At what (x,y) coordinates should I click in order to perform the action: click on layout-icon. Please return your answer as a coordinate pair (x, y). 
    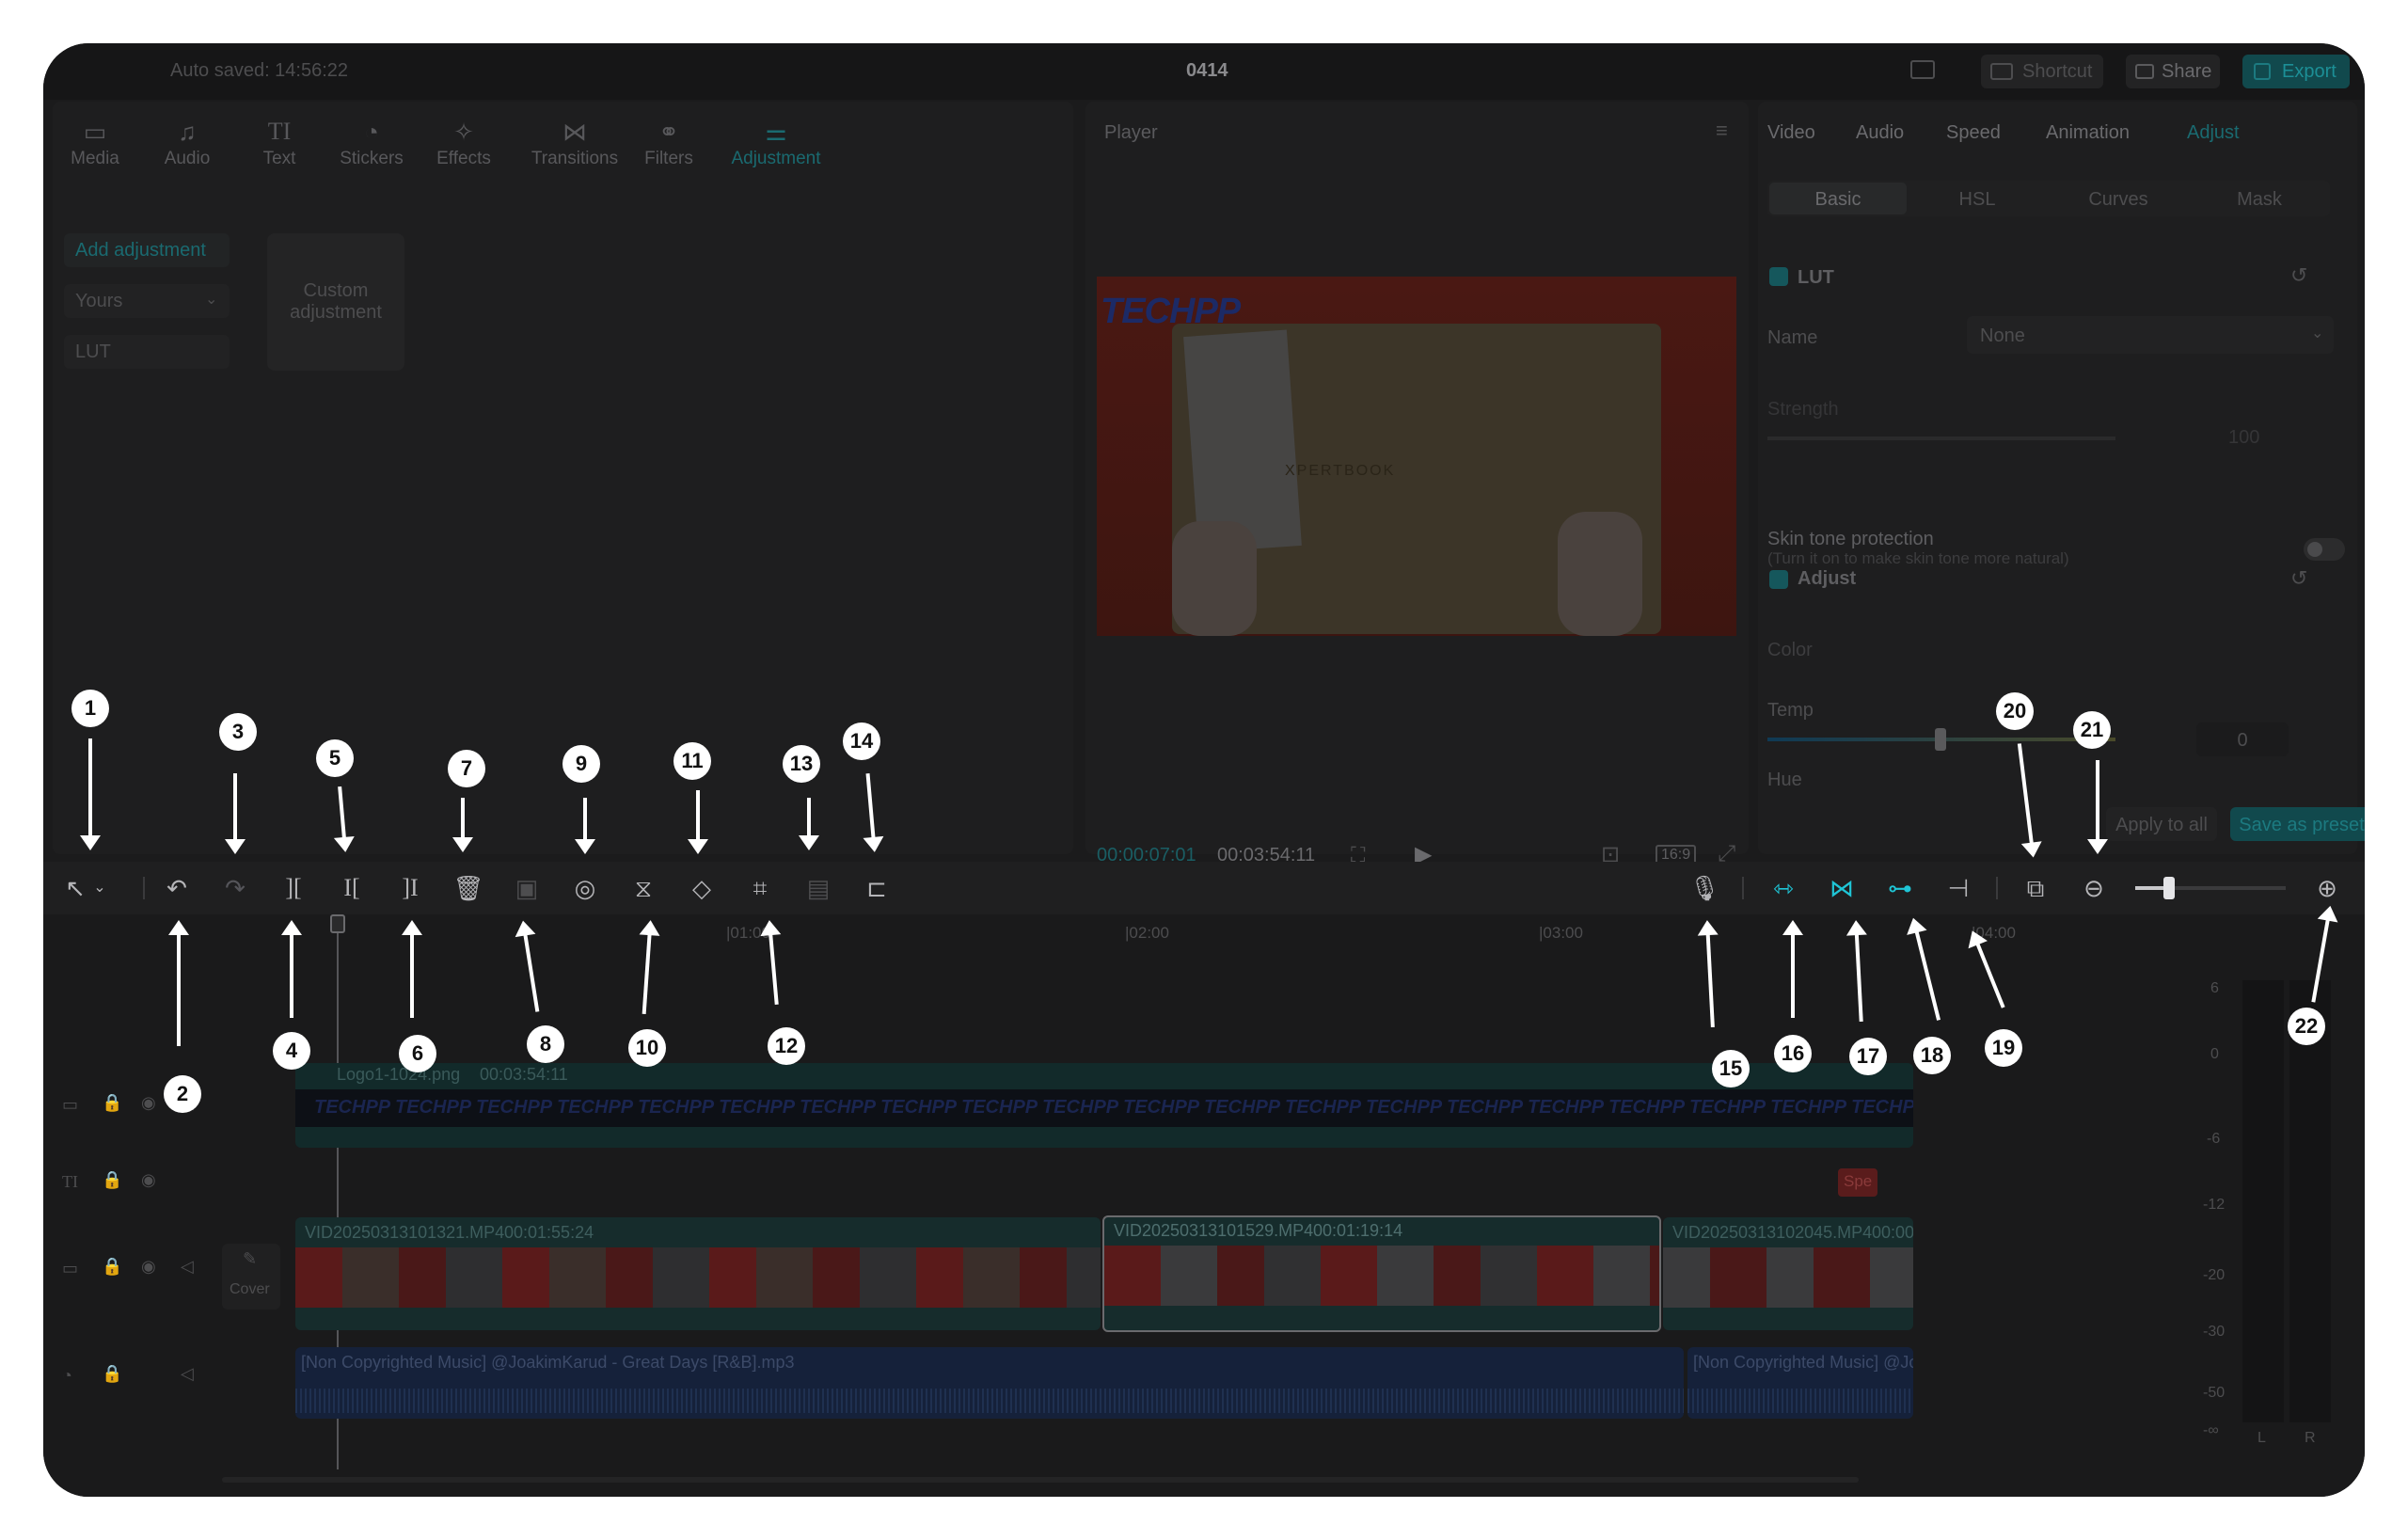
    Looking at the image, I should click on (1923, 69).